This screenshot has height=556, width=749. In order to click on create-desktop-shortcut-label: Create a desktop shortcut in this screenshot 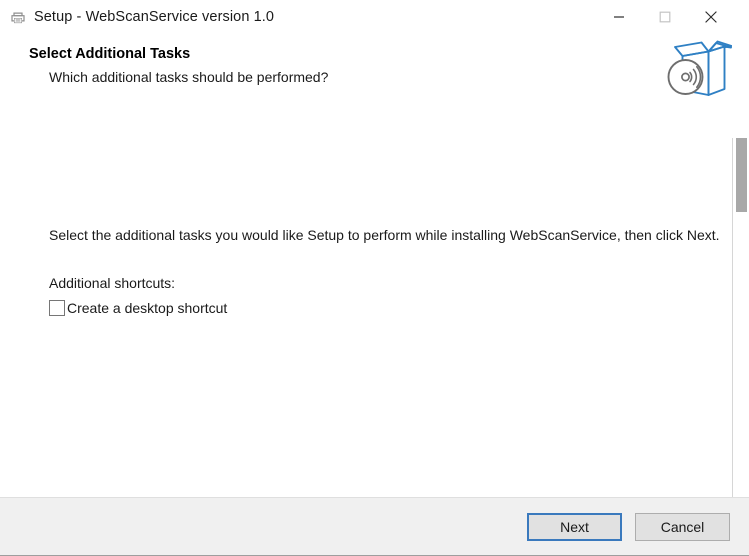, I will do `click(147, 308)`.